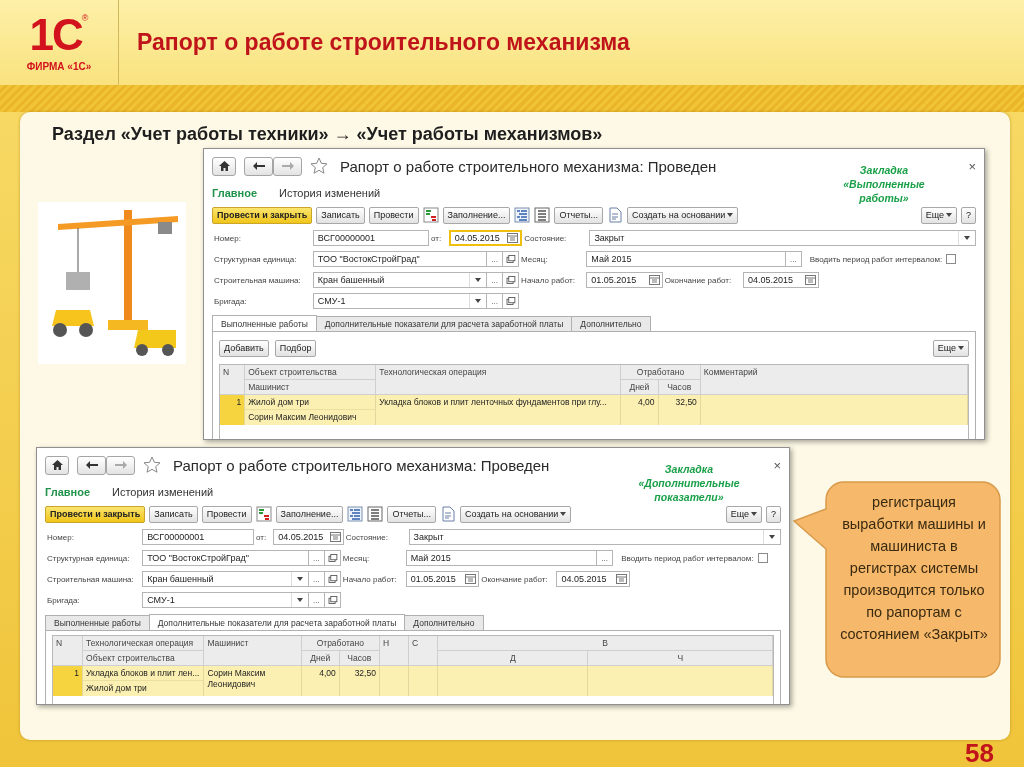 The image size is (1024, 767). What do you see at coordinates (679, 410) in the screenshot?
I see `table-cell: 32,50` at bounding box center [679, 410].